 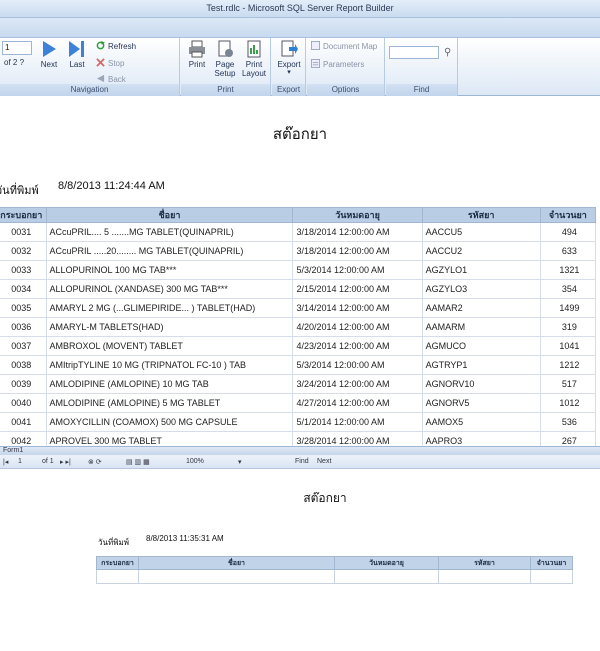 I want to click on column-header: รหัสยา, so click(x=484, y=563).